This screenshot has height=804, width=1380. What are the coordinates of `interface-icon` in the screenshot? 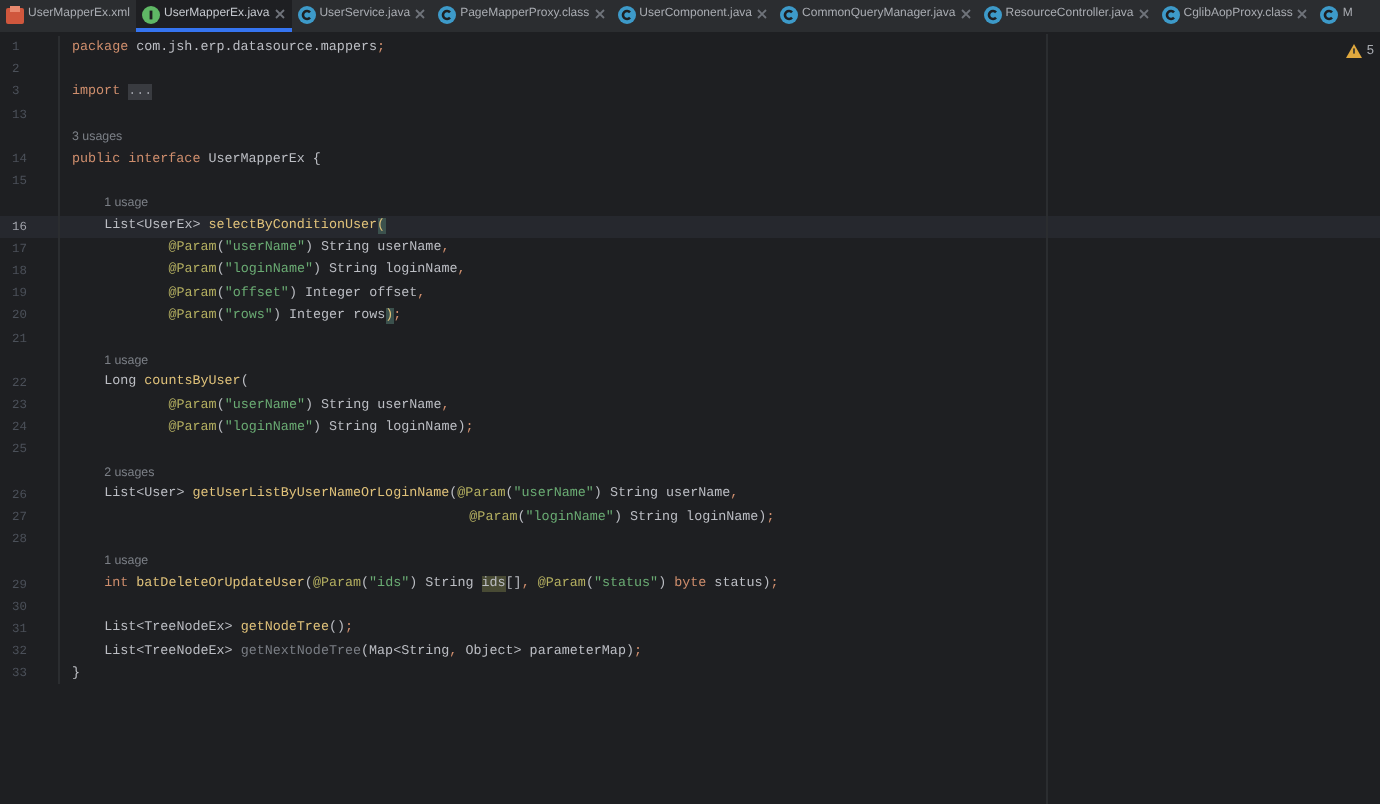 It's located at (151, 14).